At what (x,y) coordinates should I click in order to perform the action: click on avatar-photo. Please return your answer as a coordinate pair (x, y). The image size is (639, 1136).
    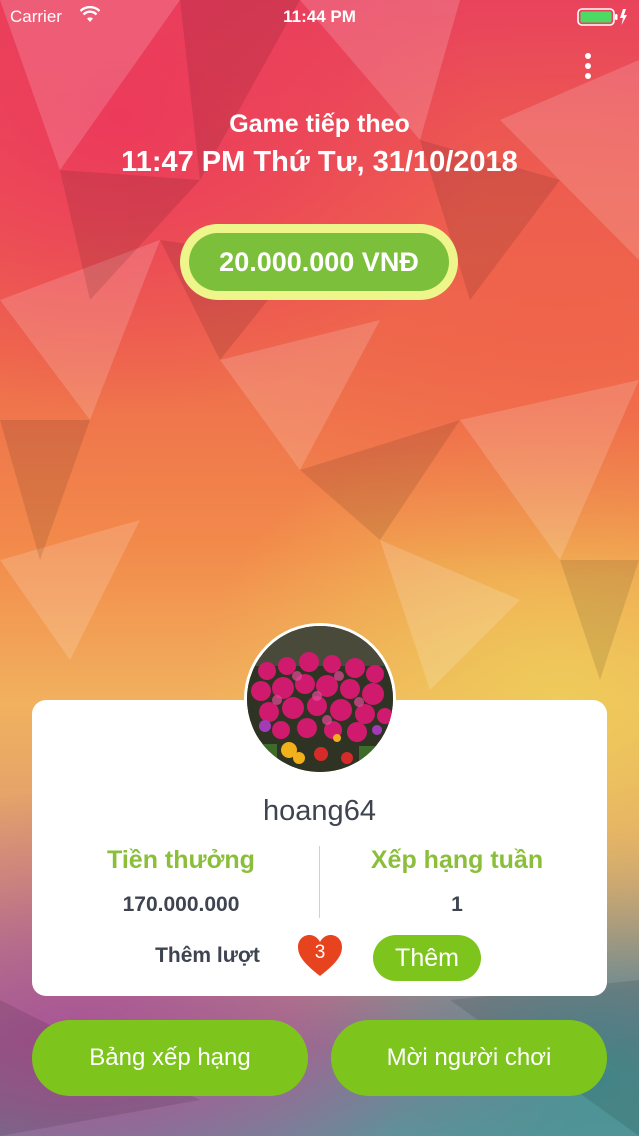
    Looking at the image, I should click on (320, 699).